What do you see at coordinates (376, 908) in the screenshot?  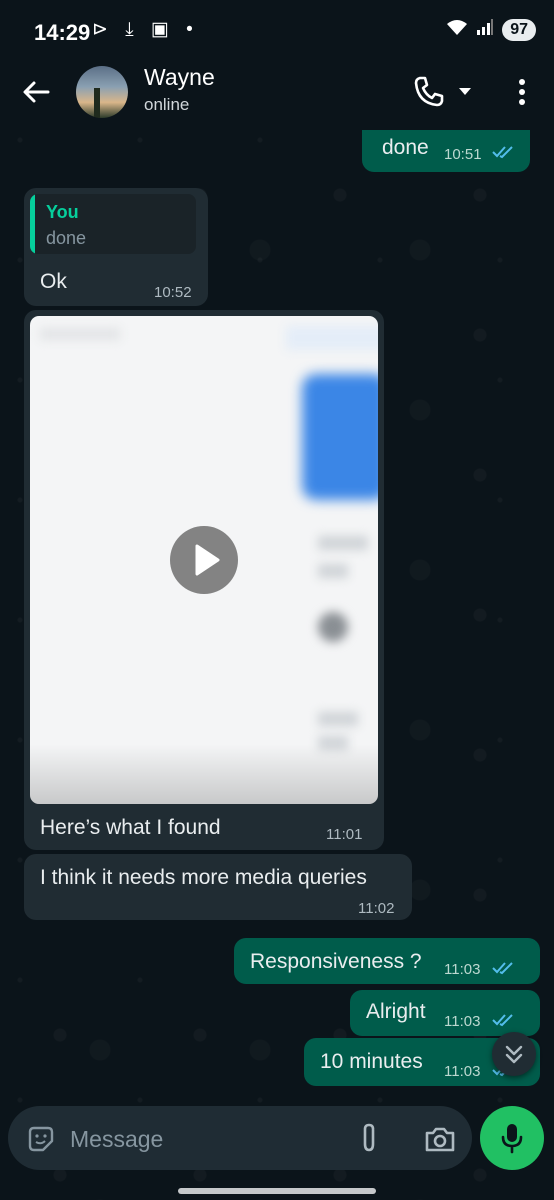 I see `message-time: 11:02` at bounding box center [376, 908].